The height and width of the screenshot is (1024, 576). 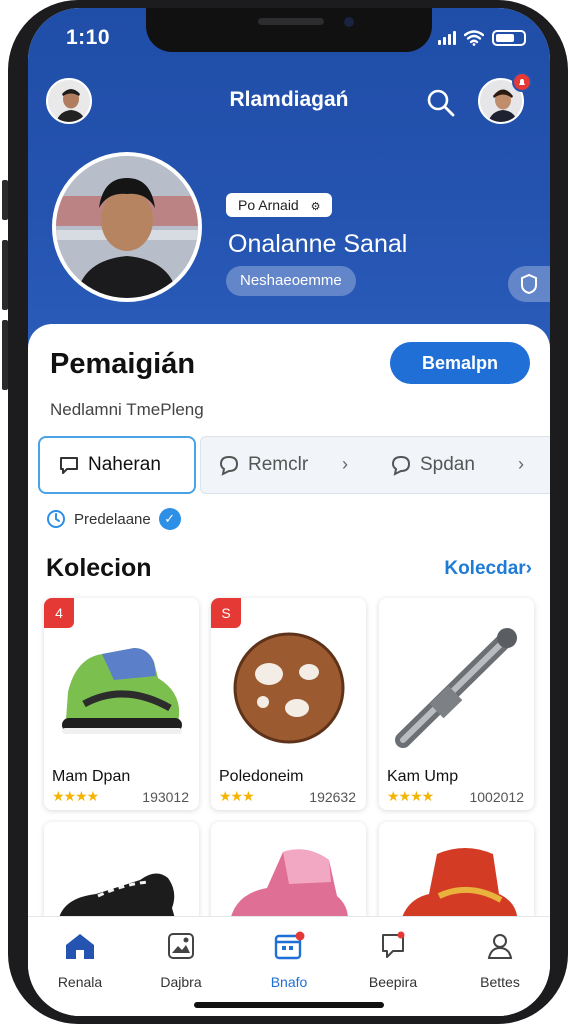 I want to click on profile-badge-text: Po Arnaid, so click(x=268, y=205).